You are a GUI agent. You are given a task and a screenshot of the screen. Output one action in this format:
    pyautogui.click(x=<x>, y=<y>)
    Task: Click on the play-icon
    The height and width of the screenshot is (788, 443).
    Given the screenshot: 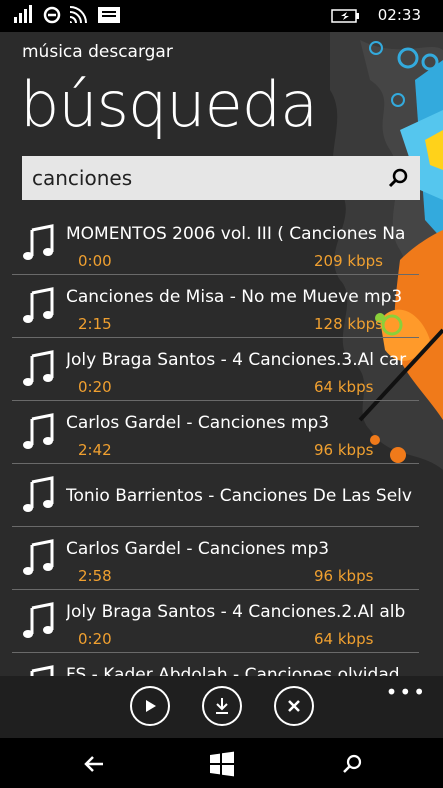 What is the action you would take?
    pyautogui.click(x=151, y=706)
    